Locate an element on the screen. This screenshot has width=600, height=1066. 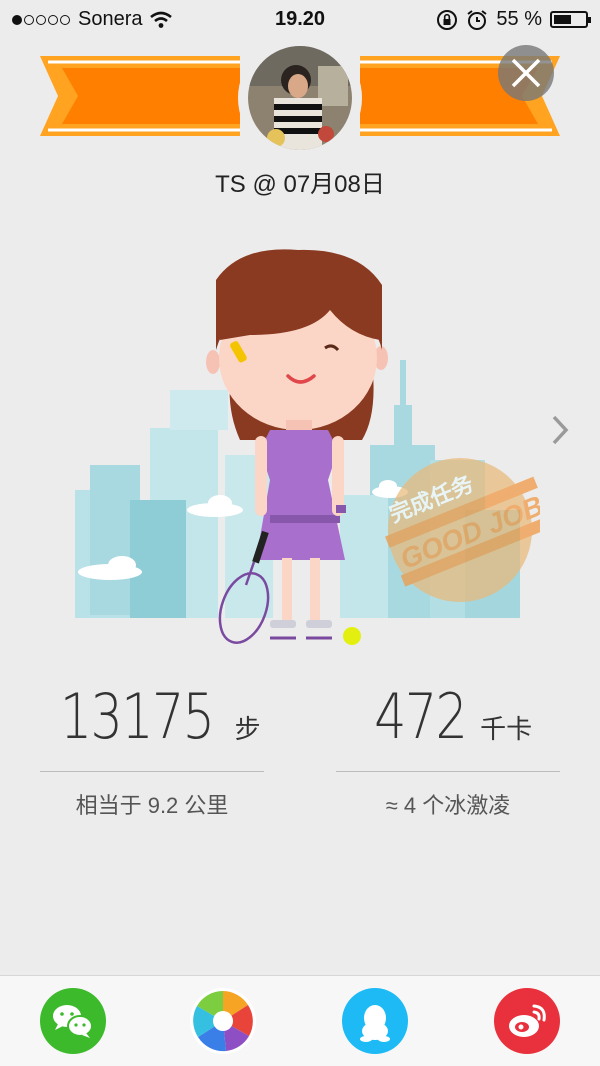
steps-unit: 步 is located at coordinates (247, 729).